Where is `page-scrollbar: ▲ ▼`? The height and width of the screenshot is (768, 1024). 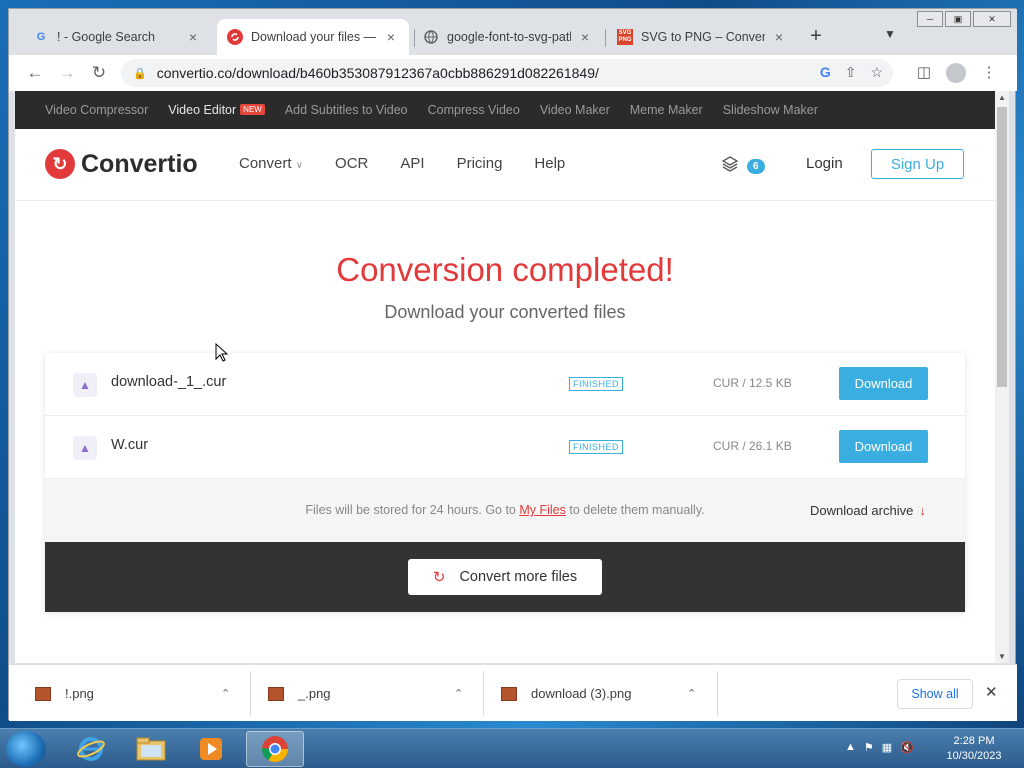 page-scrollbar: ▲ ▼ is located at coordinates (1002, 377).